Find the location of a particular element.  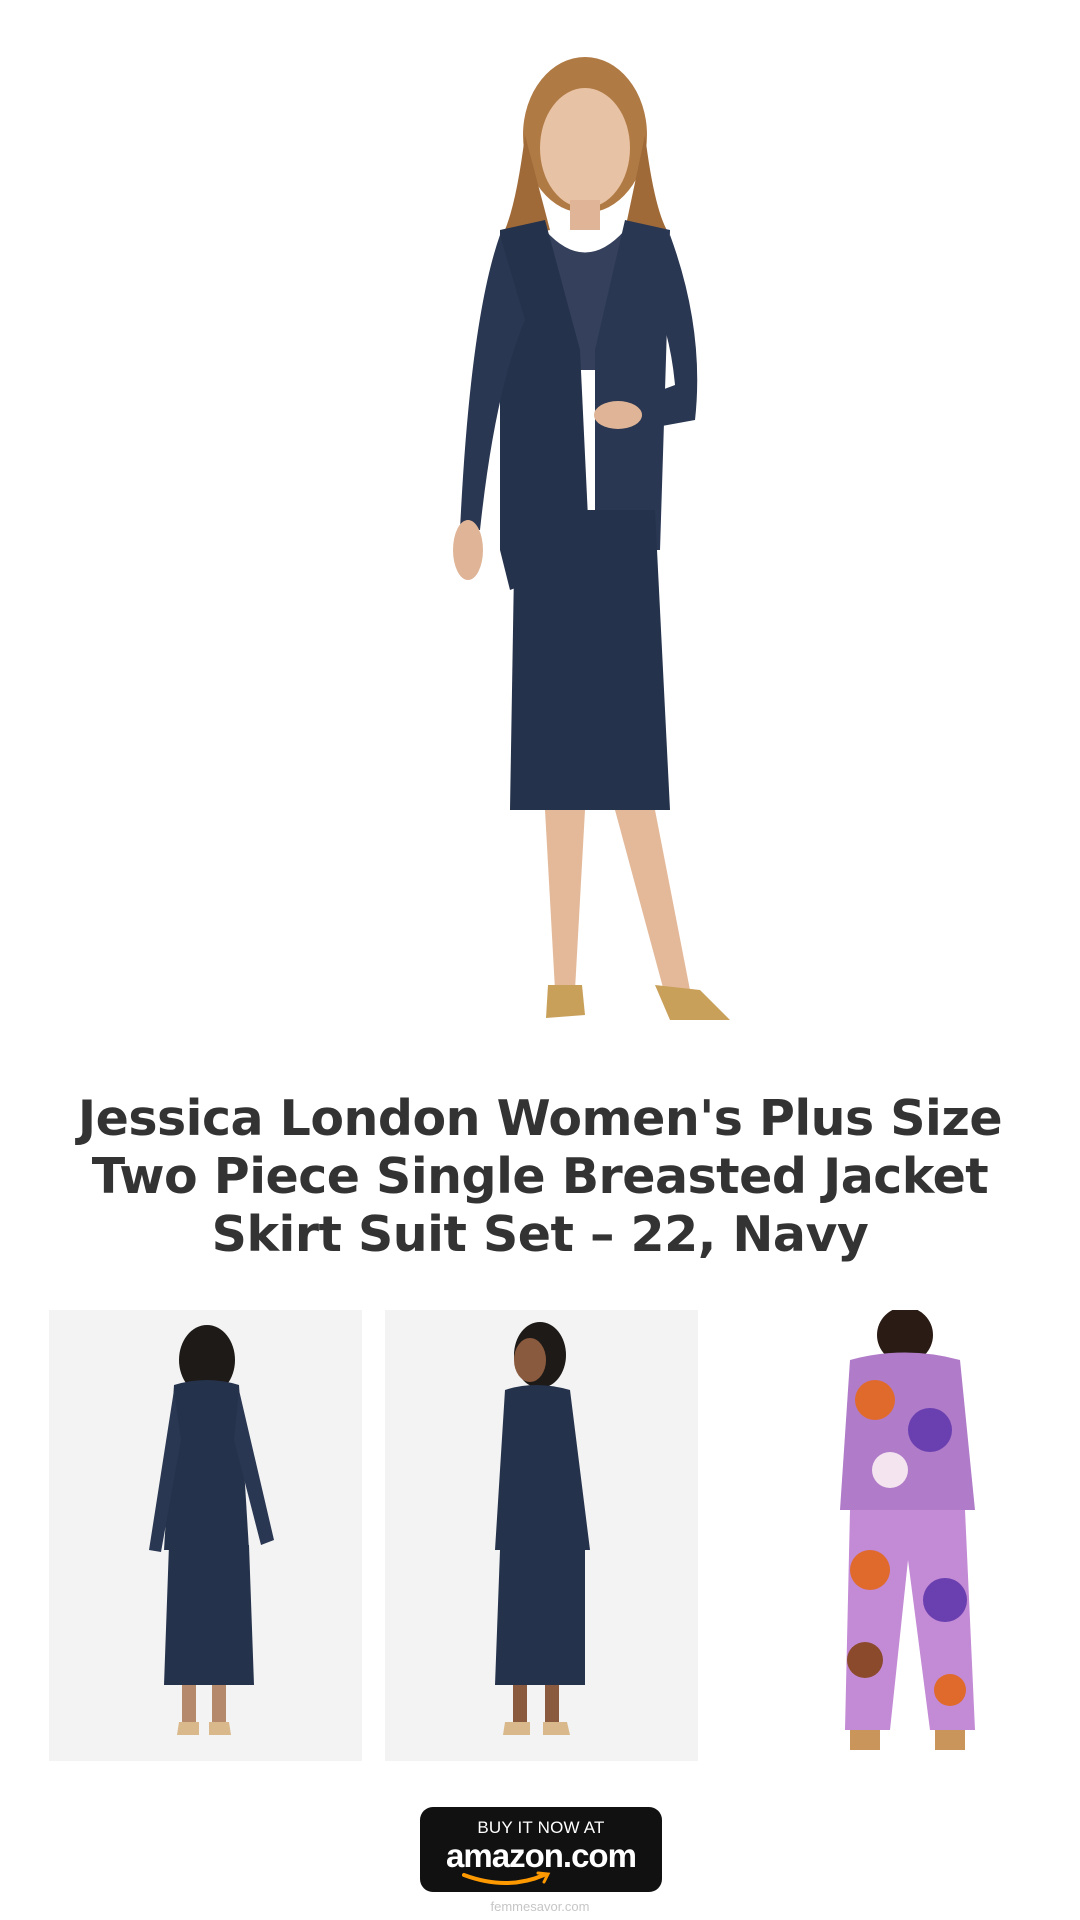

amazon-logo-text: amazon.com is located at coordinates (541, 1855).